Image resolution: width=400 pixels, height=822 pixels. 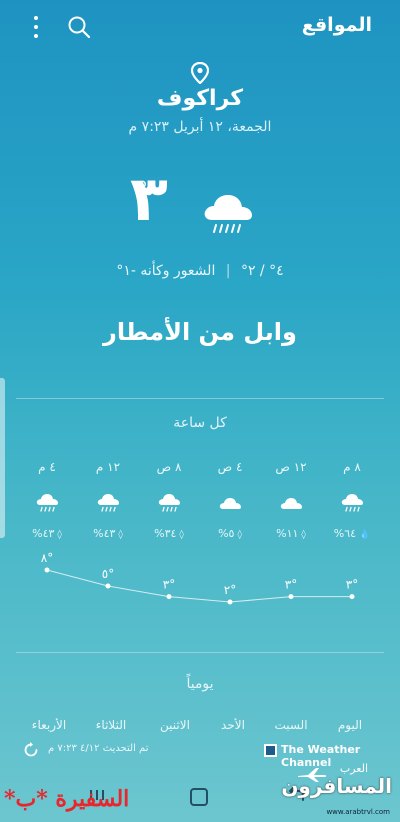 I want to click on temperature-line, so click(x=199, y=586).